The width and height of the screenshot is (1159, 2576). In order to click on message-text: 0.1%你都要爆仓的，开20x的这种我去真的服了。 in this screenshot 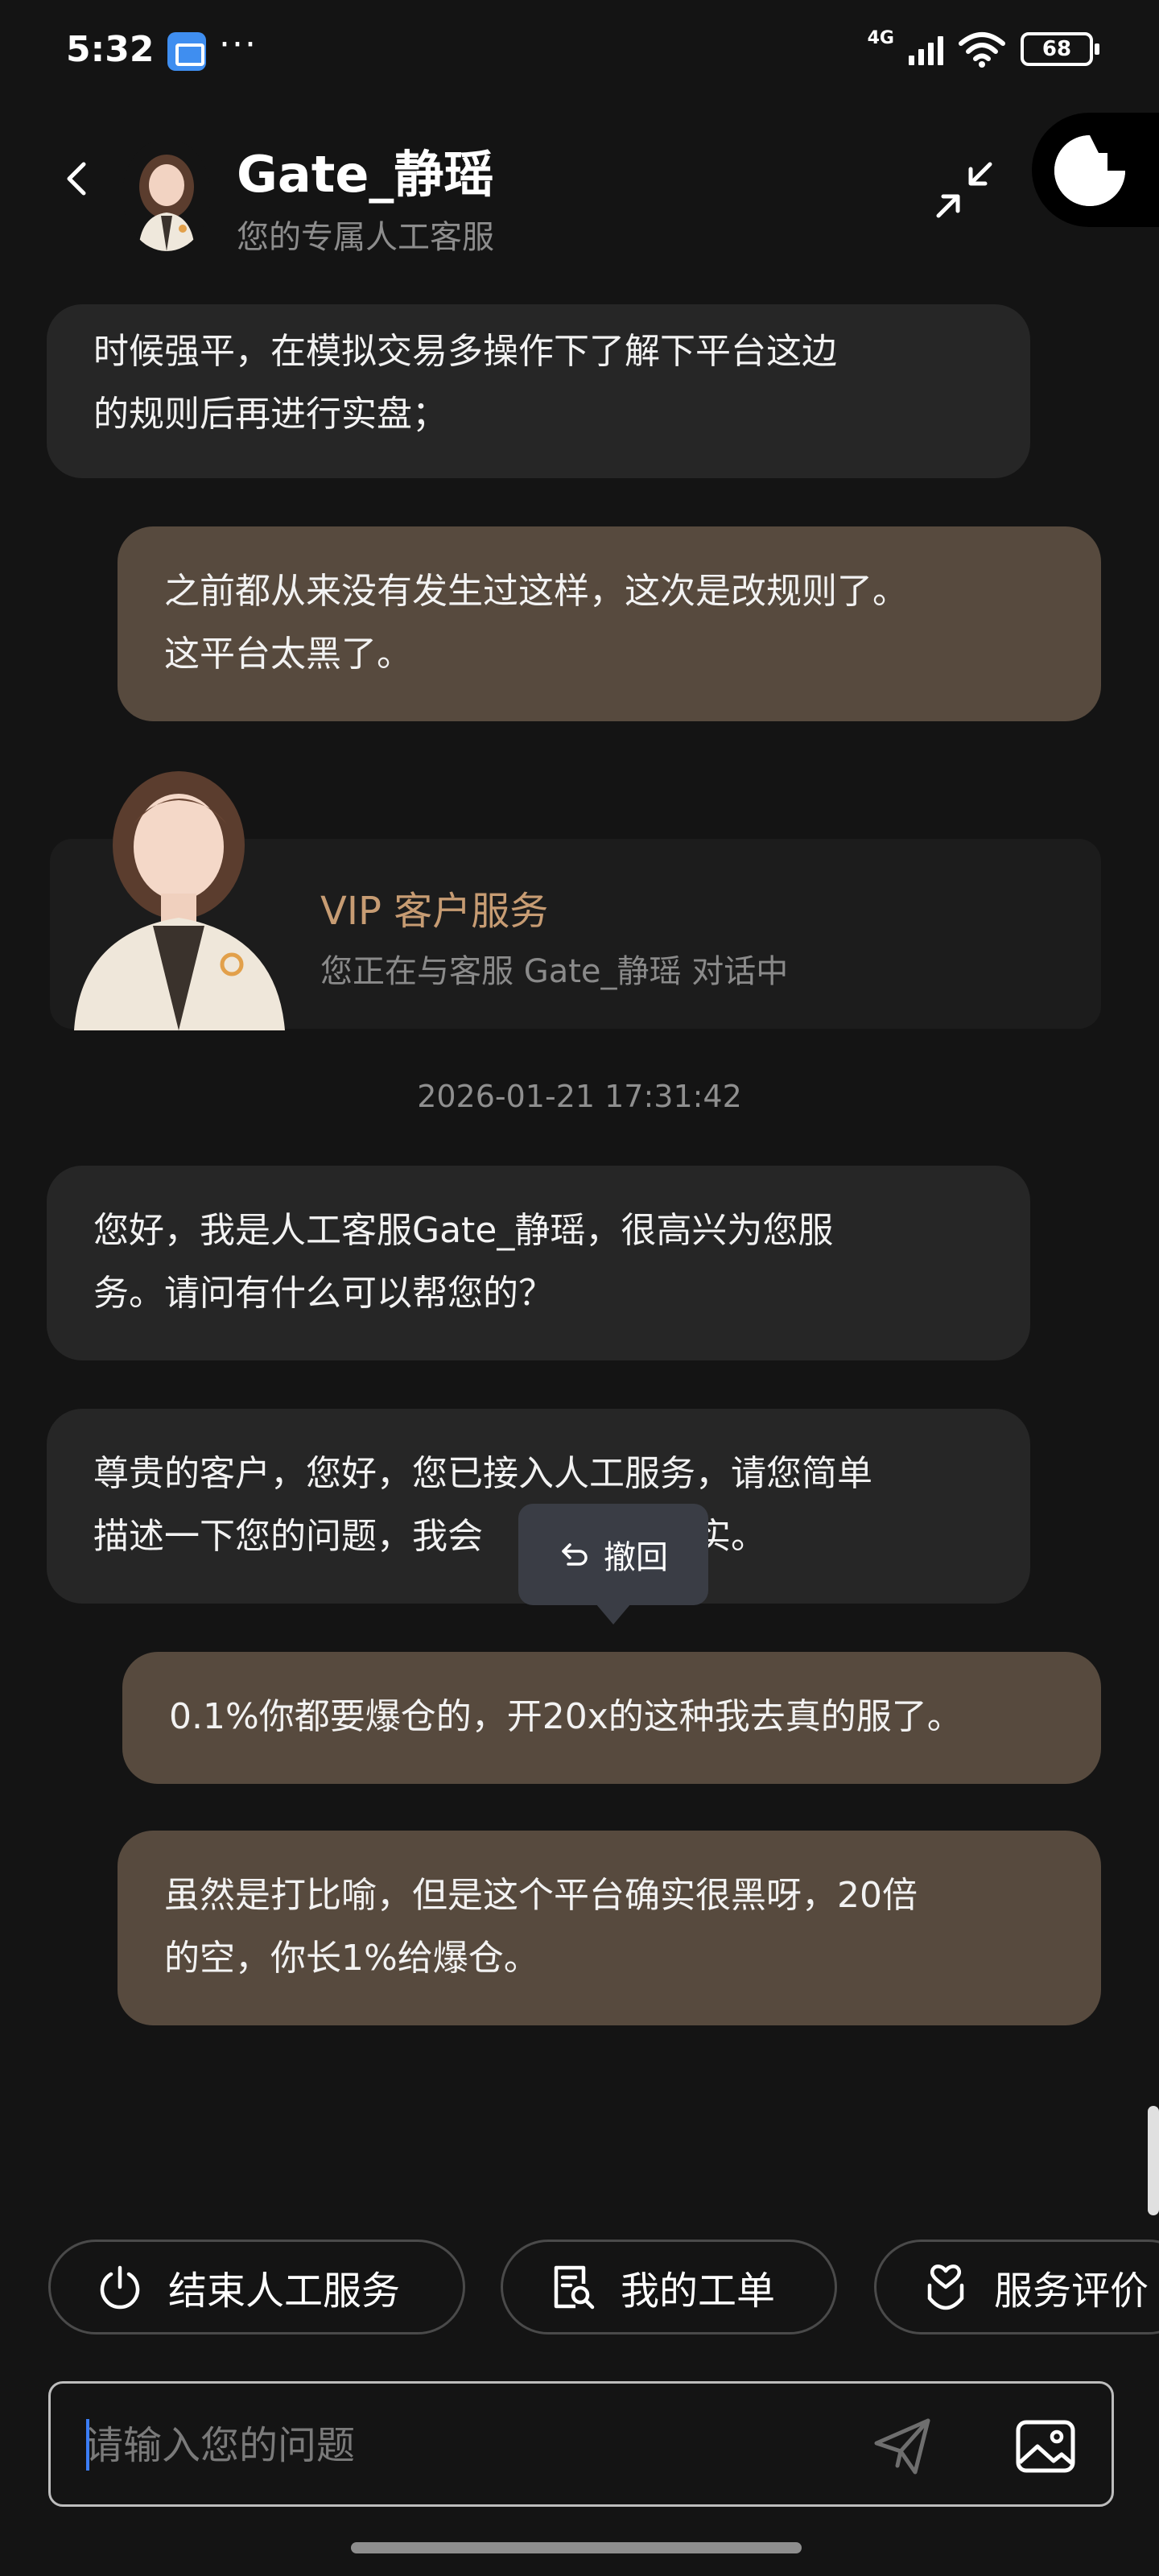, I will do `click(566, 1716)`.